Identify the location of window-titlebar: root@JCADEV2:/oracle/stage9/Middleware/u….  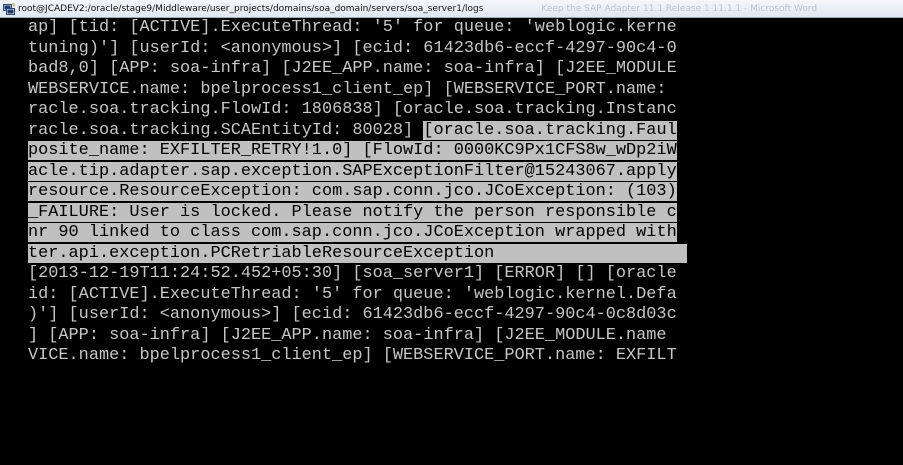
(451, 9).